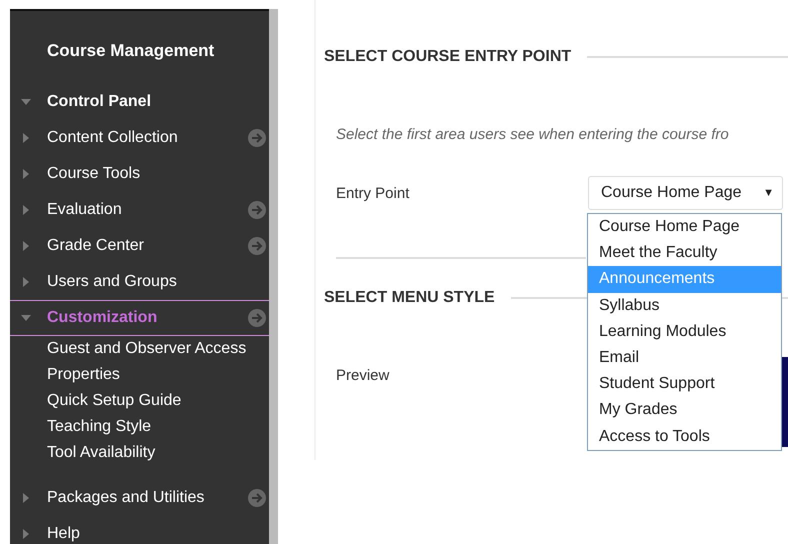 The height and width of the screenshot is (544, 788). What do you see at coordinates (684, 384) in the screenshot?
I see `dropdown-option: Student Support` at bounding box center [684, 384].